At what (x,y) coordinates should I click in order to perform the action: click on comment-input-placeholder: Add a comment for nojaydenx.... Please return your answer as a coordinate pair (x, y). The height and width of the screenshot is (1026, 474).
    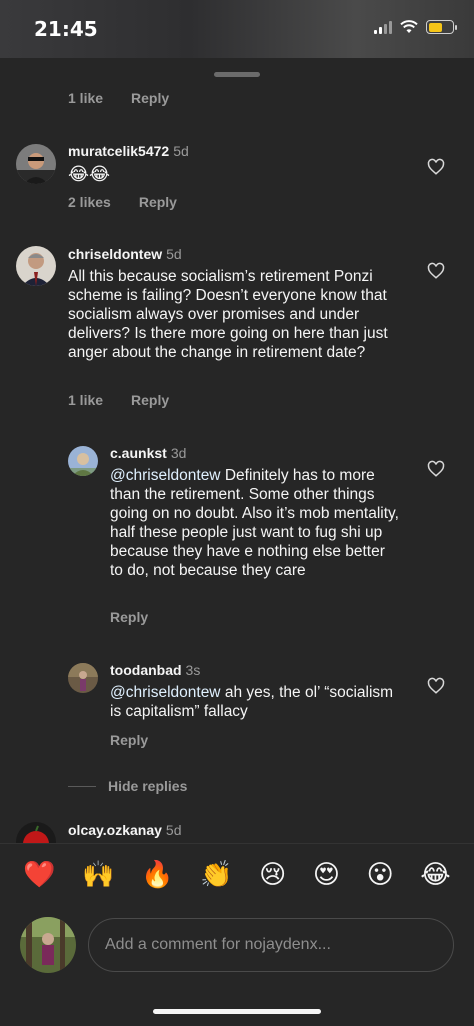
    Looking at the image, I should click on (218, 944).